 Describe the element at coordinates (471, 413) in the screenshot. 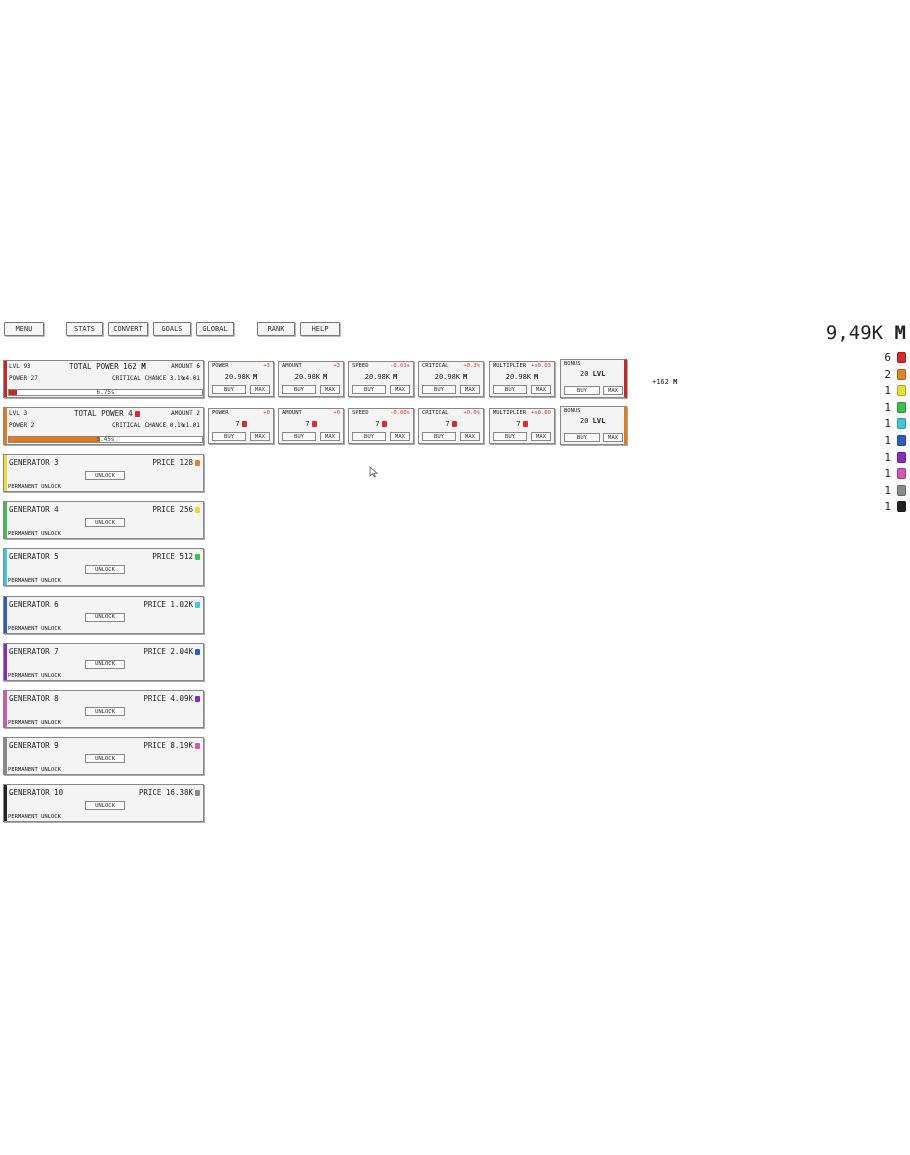

I see `upgrade-delta: +0.0%` at that location.